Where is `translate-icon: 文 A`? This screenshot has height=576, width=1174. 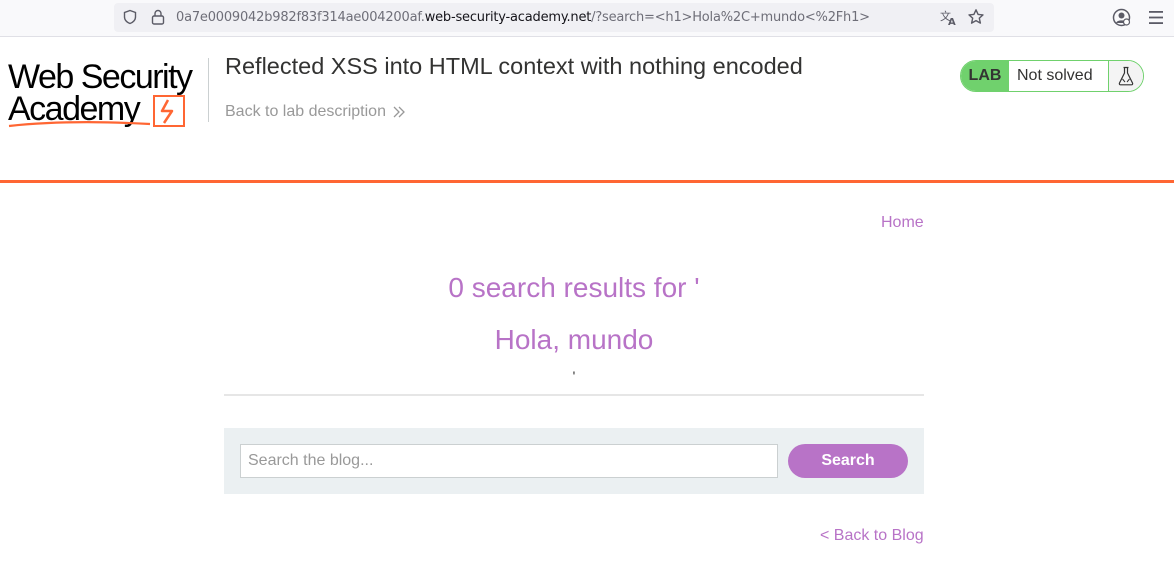 translate-icon: 文 A is located at coordinates (949, 17).